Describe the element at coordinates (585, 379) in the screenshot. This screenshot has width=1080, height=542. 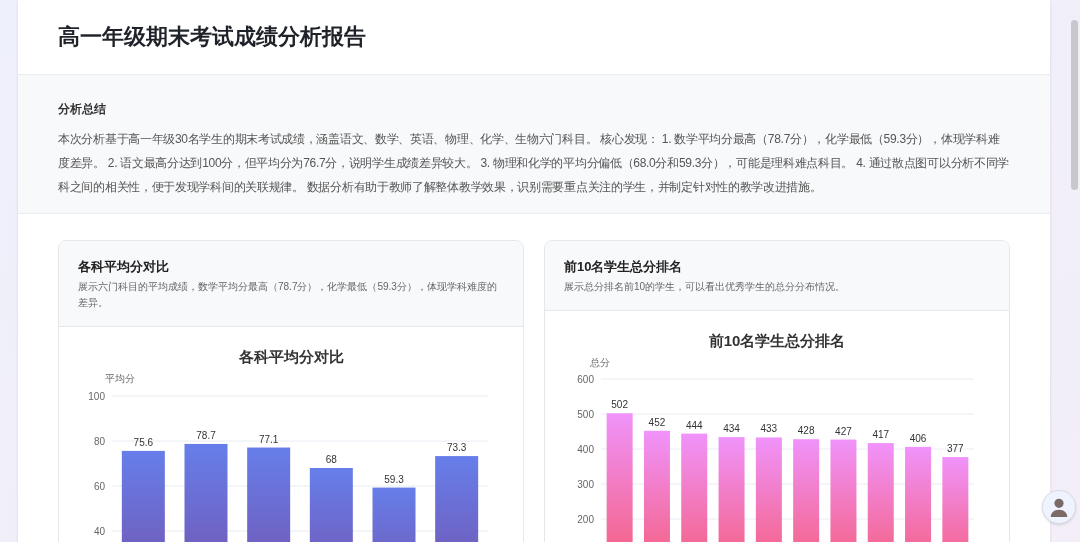
I see `axis-tick: 600` at that location.